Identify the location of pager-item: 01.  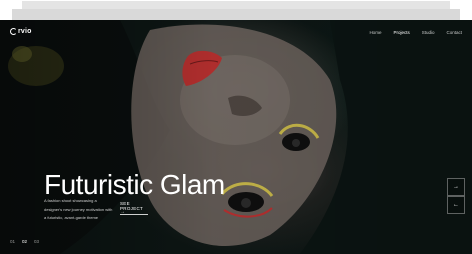
(12, 241).